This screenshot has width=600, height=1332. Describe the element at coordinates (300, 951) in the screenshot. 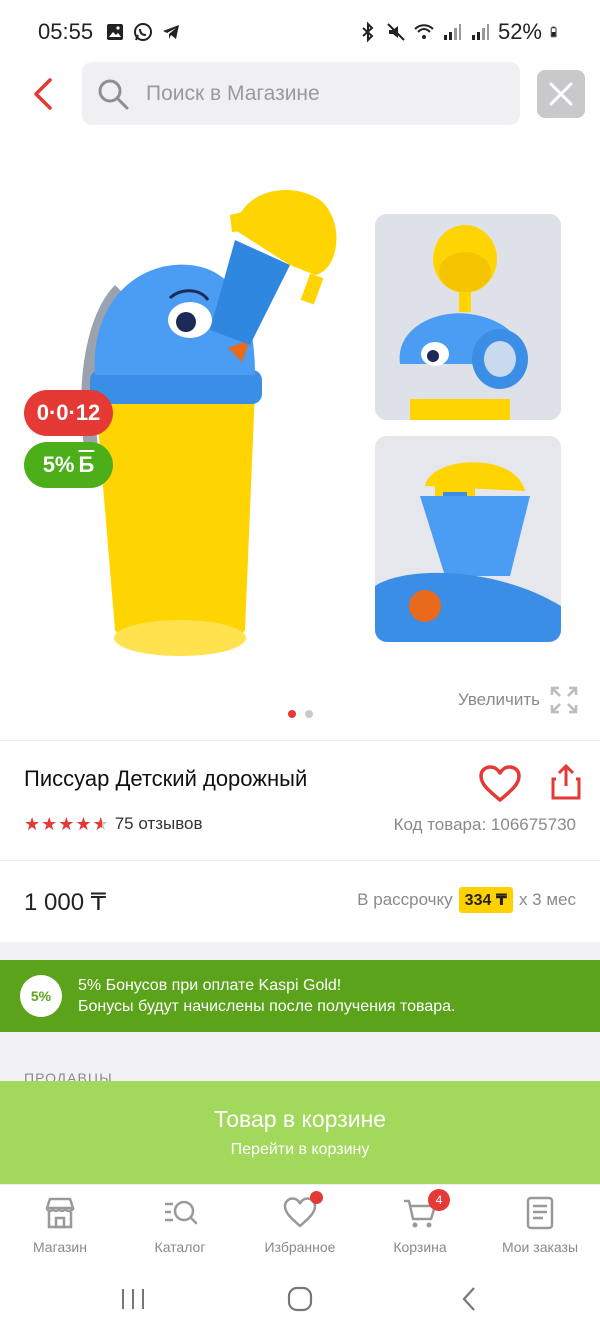

I see `section-gap` at that location.